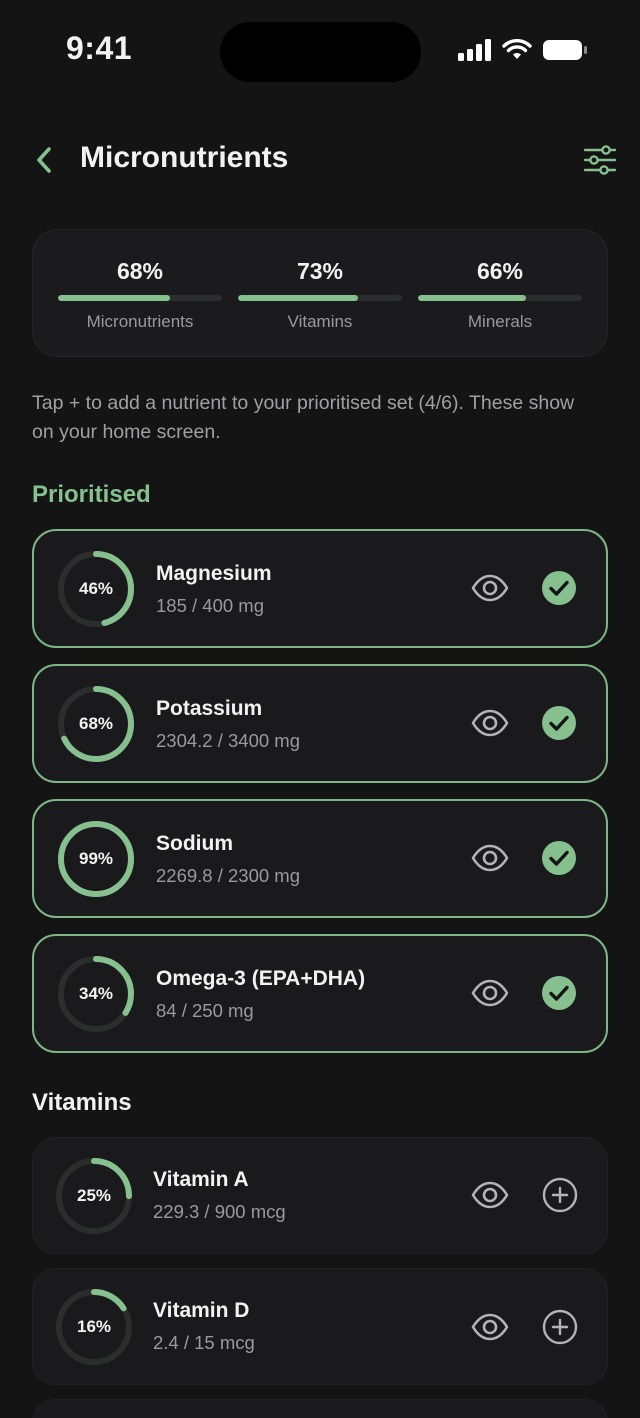 Image resolution: width=640 pixels, height=1418 pixels. What do you see at coordinates (320, 993) in the screenshot?
I see `nutrient-card: 34% Omega-3 (EPA+DHA) 84 / 250 mg` at bounding box center [320, 993].